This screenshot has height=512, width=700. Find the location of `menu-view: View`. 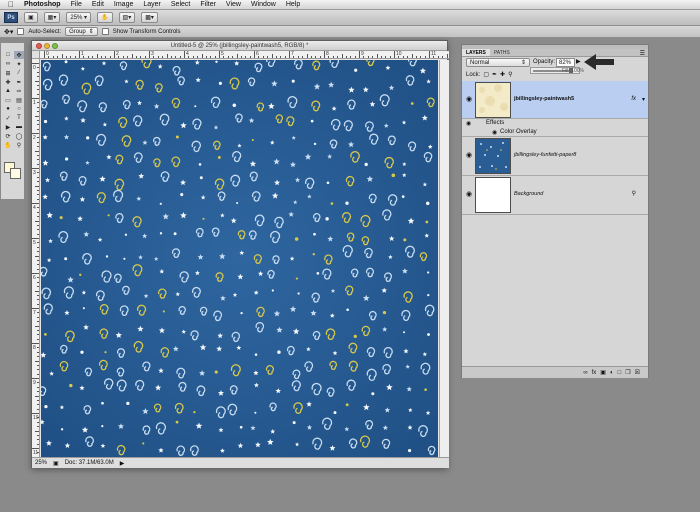

menu-view: View is located at coordinates (233, 4).